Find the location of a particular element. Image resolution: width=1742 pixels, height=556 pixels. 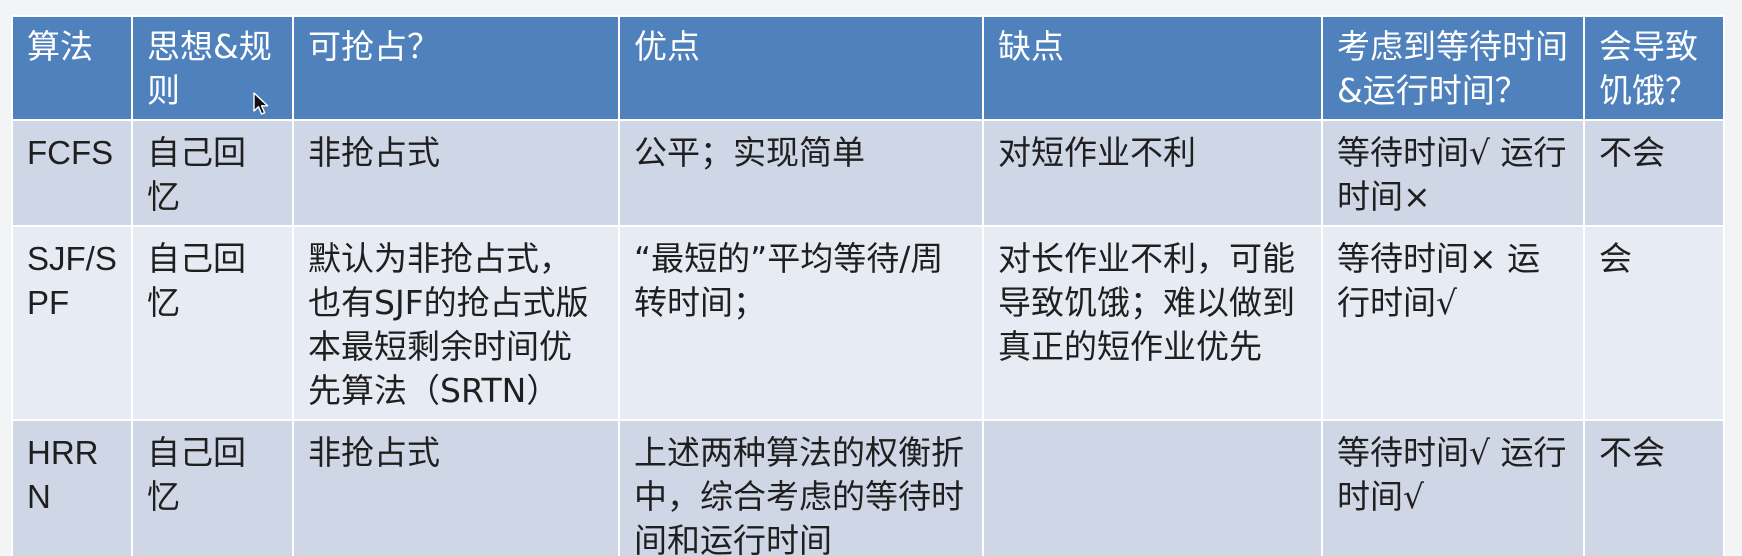

header-cons: 缺点 is located at coordinates (1152, 68).